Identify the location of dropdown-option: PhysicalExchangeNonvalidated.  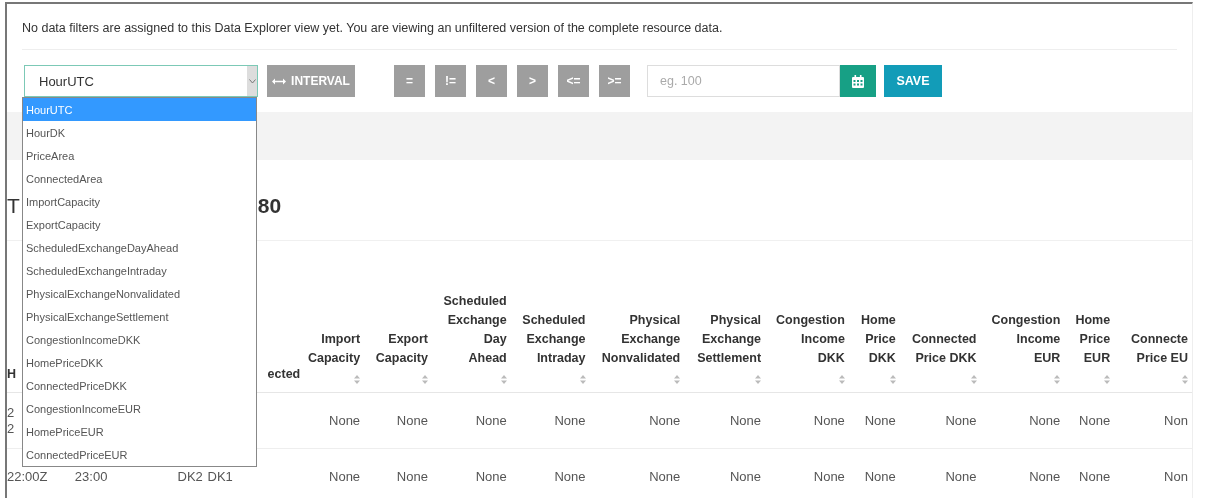
(139, 293).